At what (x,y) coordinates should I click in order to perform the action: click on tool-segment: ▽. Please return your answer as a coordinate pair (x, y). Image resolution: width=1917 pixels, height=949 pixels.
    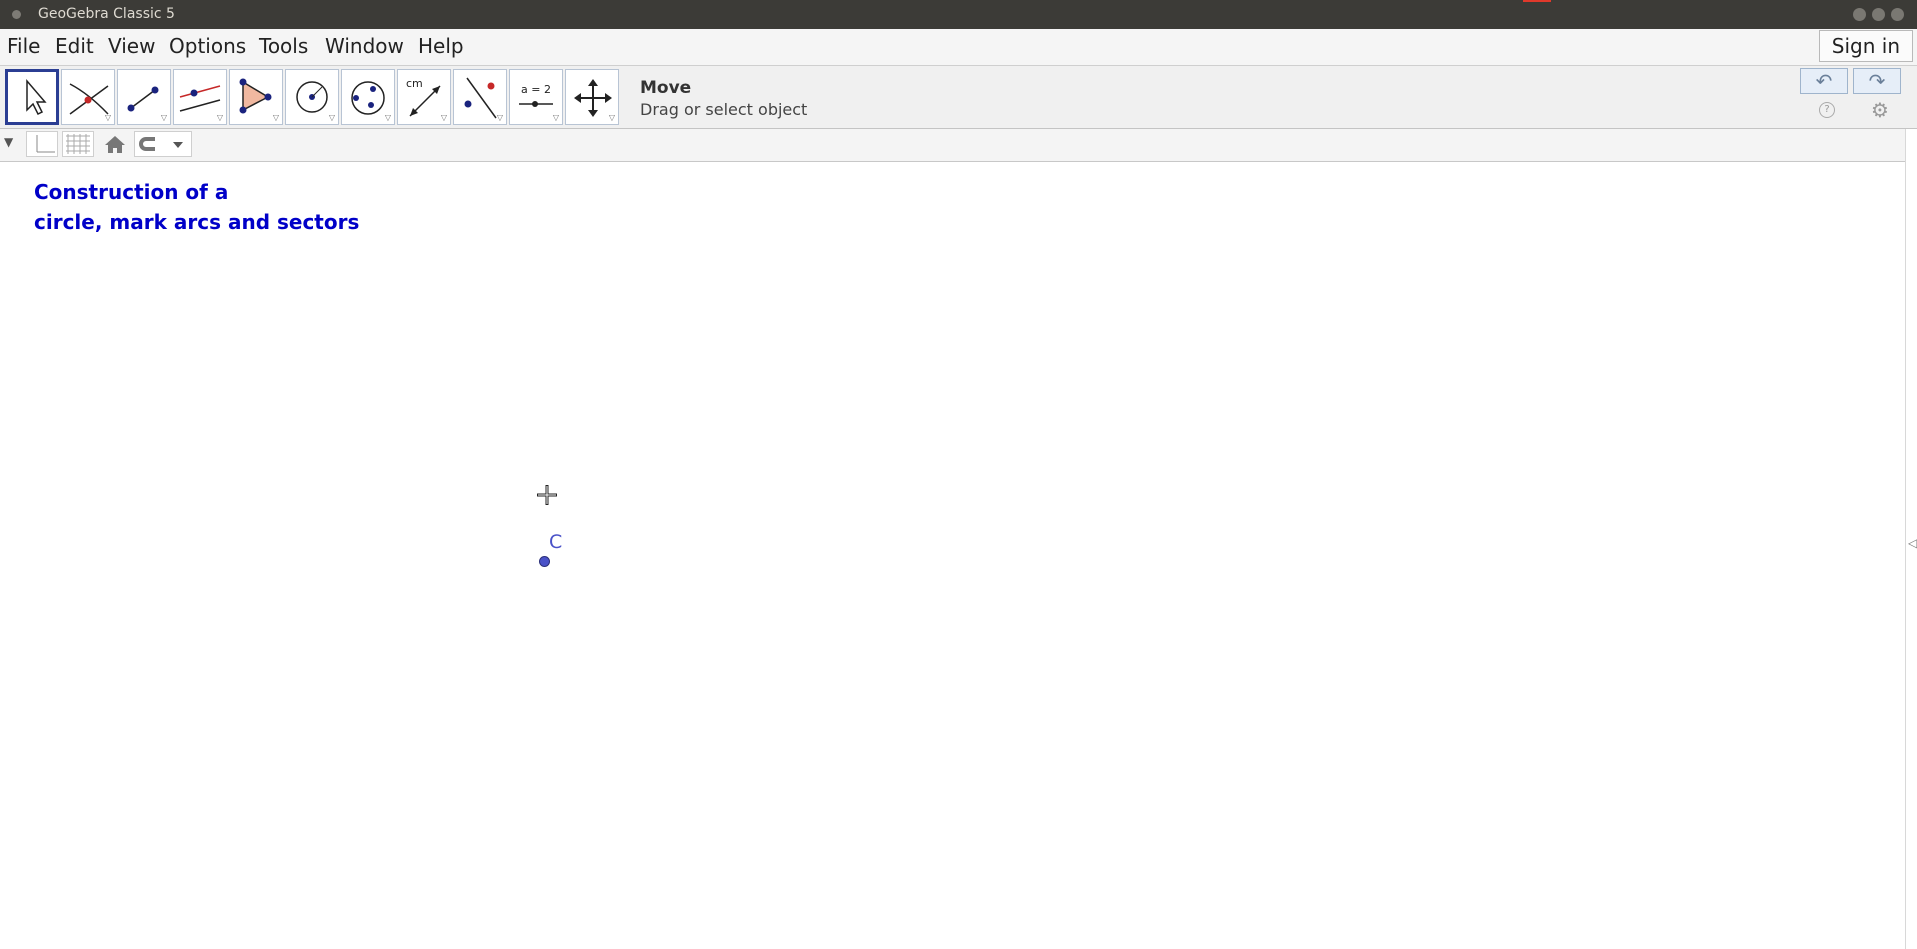
    Looking at the image, I should click on (144, 97).